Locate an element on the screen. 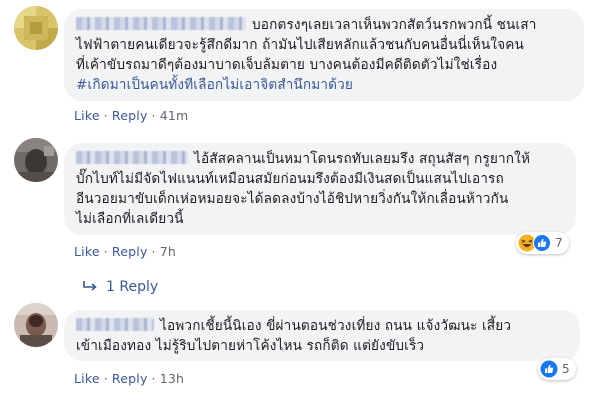 Image resolution: width=616 pixels, height=402 pixels. reaction-count: 7 is located at coordinates (559, 243).